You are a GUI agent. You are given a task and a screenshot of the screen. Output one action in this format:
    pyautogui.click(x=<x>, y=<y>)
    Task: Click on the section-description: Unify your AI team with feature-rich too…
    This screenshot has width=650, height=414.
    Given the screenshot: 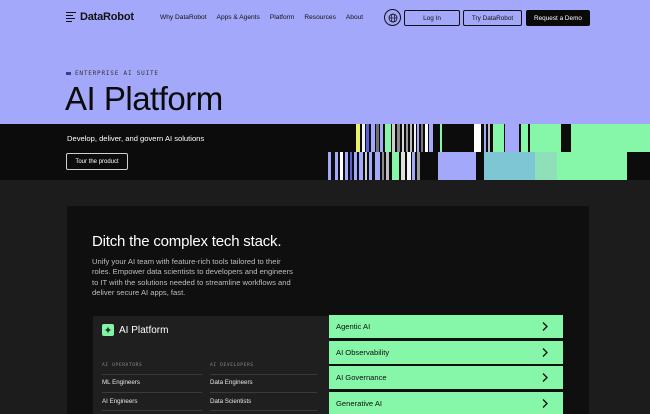 What is the action you would take?
    pyautogui.click(x=192, y=277)
    